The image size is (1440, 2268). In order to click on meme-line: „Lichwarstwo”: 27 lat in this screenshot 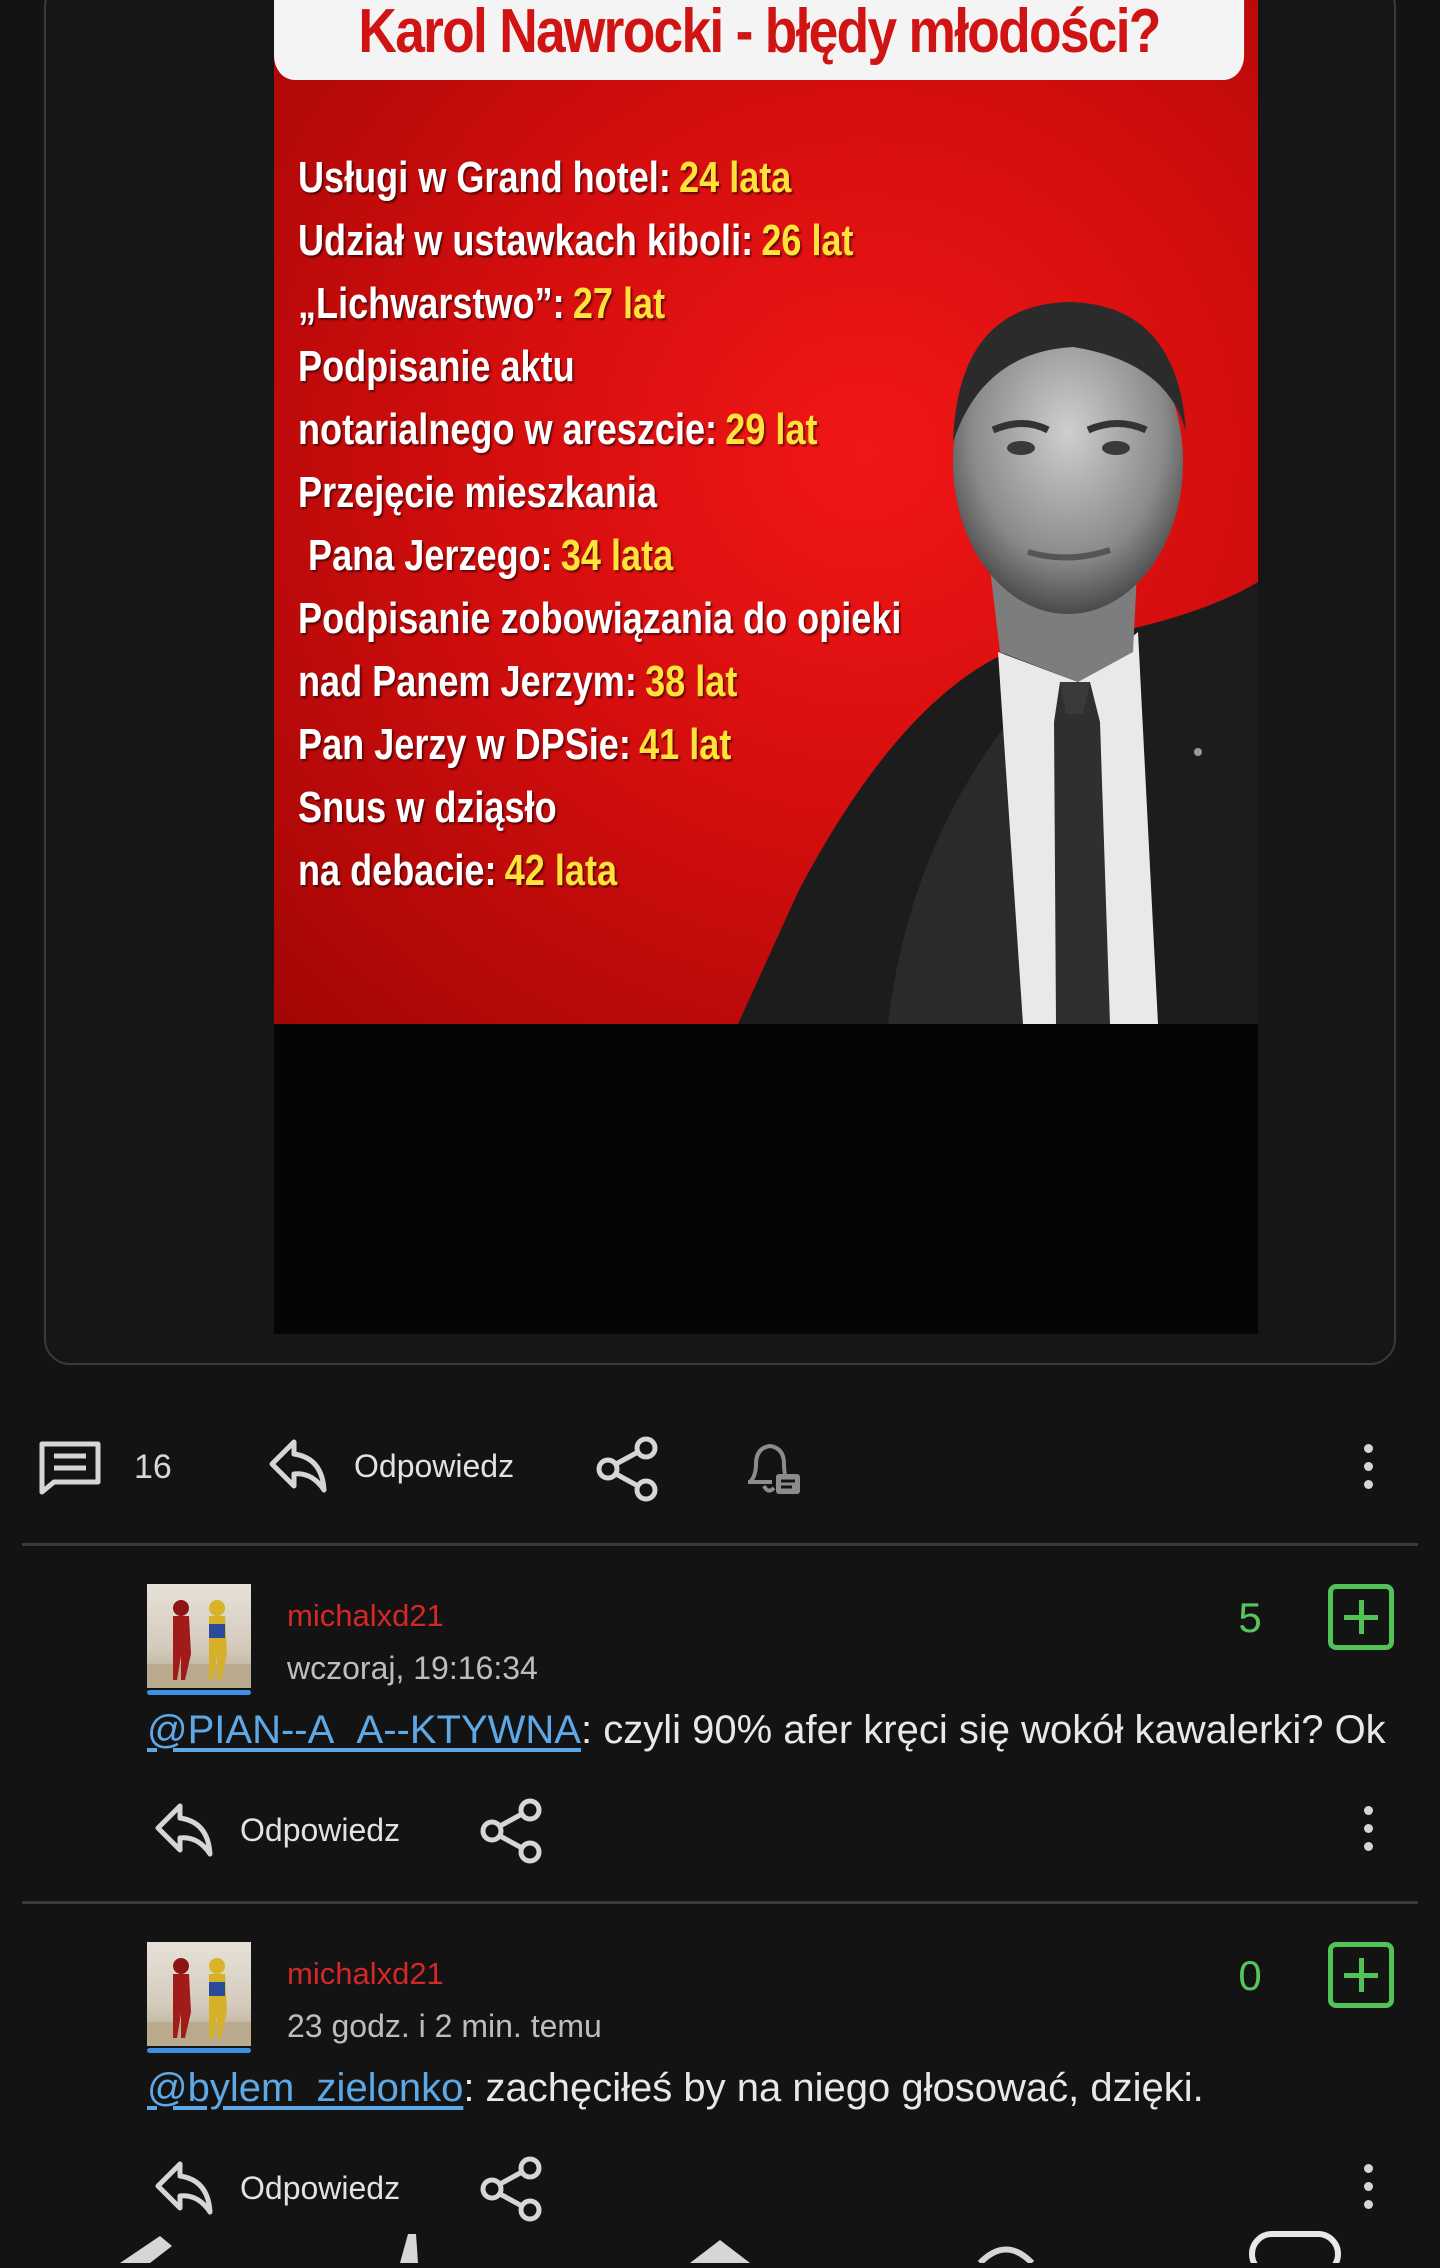, I will do `click(482, 303)`.